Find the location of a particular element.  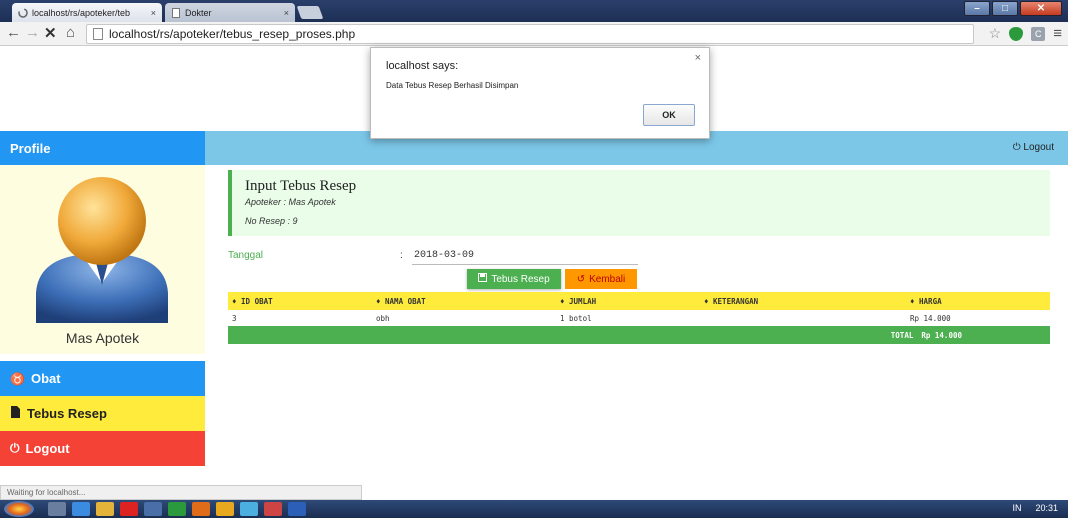

dialog-close-icon: × is located at coordinates (698, 58).